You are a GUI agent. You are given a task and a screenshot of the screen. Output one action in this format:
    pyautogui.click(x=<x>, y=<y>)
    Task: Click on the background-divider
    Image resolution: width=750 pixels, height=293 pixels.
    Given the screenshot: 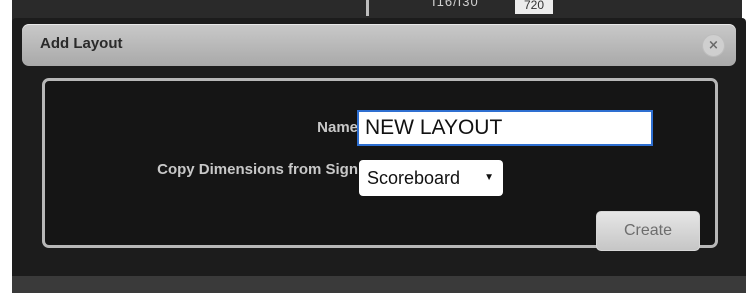 What is the action you would take?
    pyautogui.click(x=367, y=8)
    